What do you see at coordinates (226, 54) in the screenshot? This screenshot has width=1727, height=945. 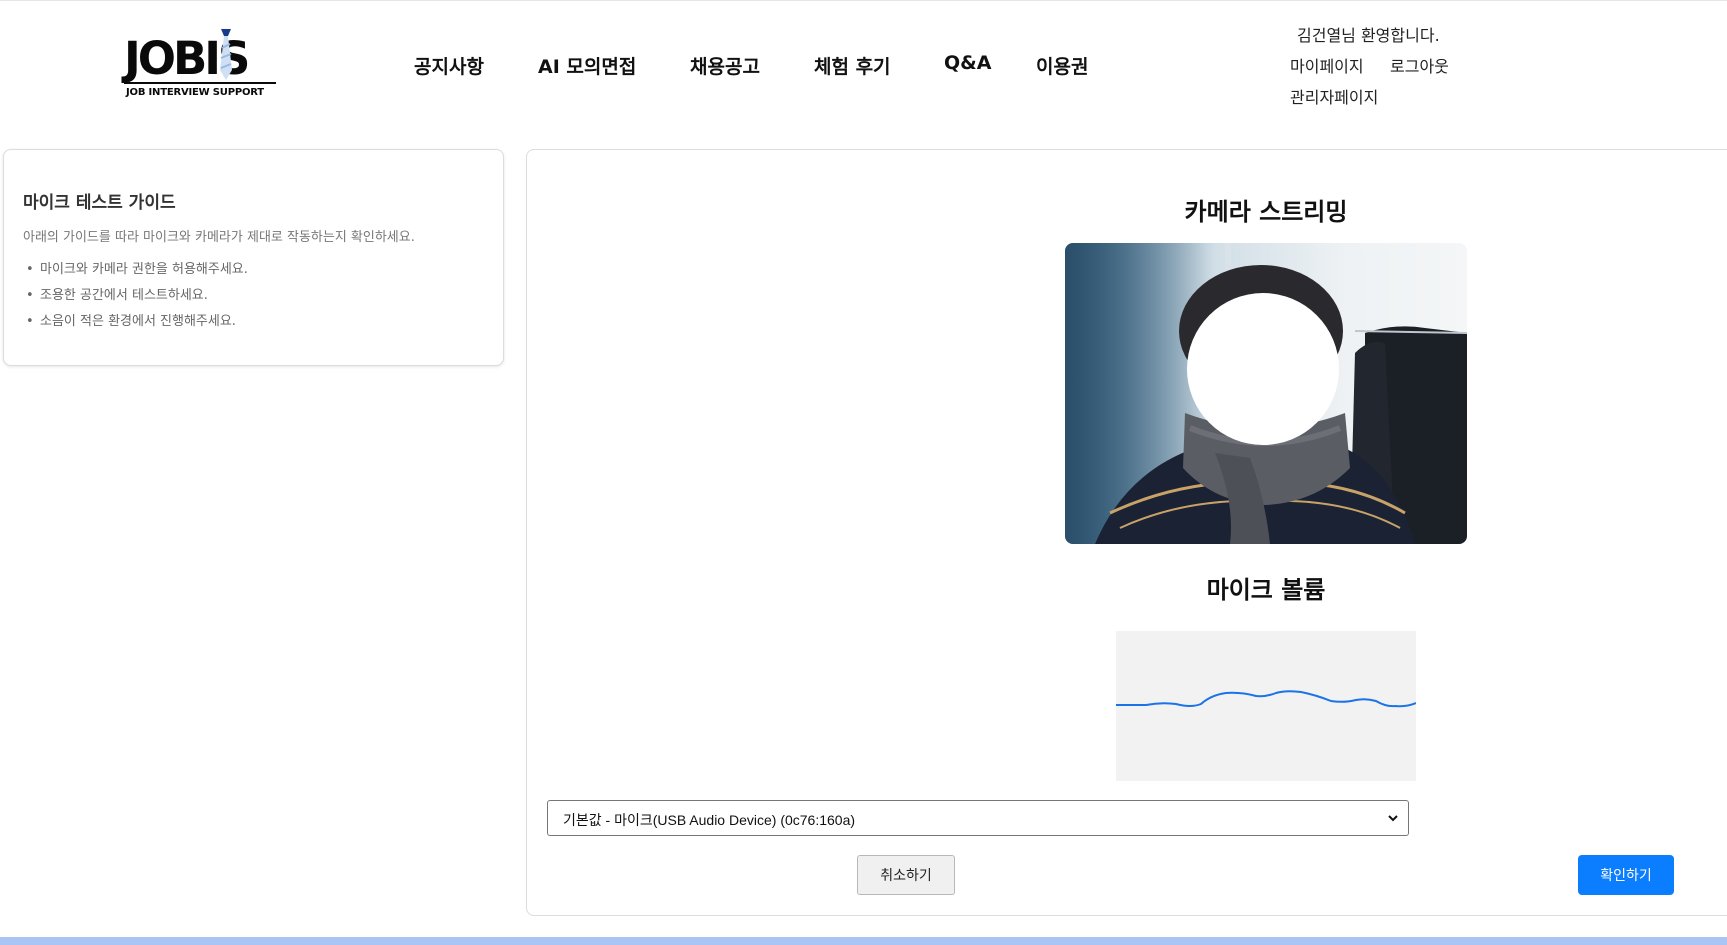 I see `necktie-icon` at bounding box center [226, 54].